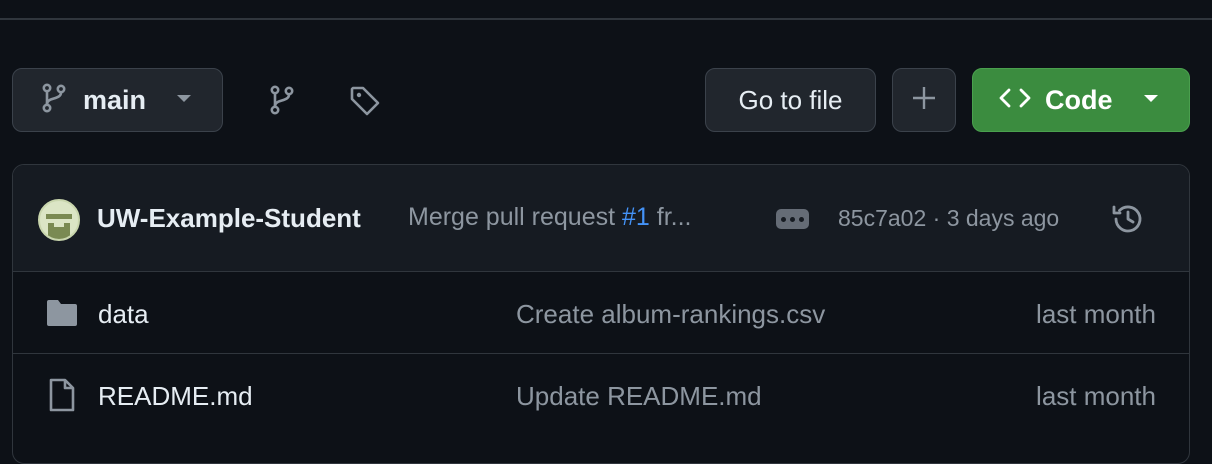  Describe the element at coordinates (62, 313) in the screenshot. I see `folder-icon` at that location.